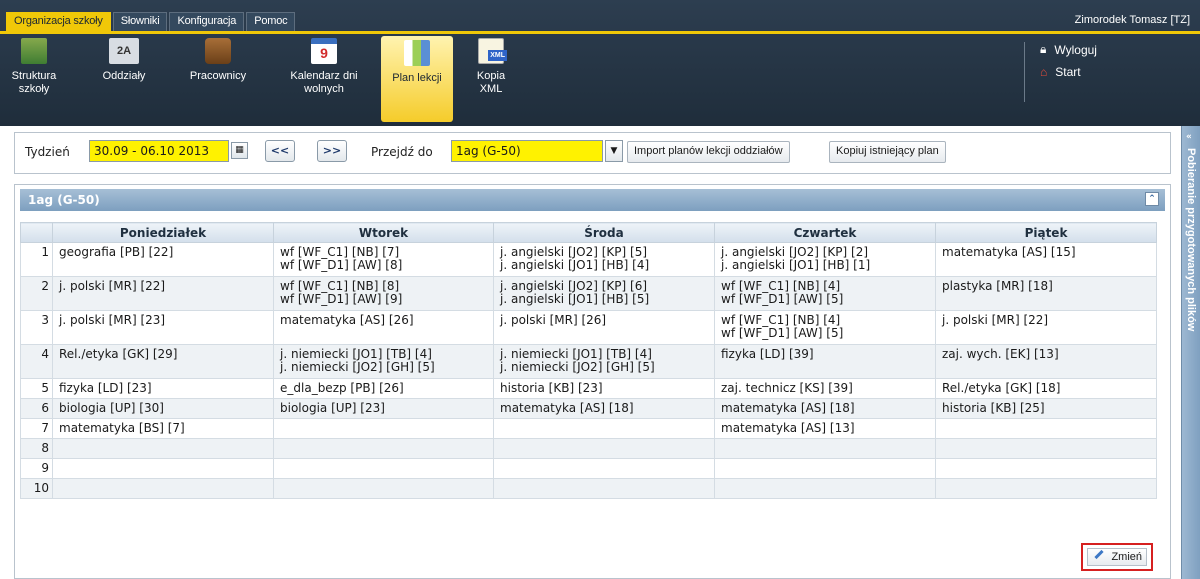 This screenshot has height=579, width=1200. What do you see at coordinates (887, 152) in the screenshot?
I see `copy-plan-button: Kopiuj istniejący plan` at bounding box center [887, 152].